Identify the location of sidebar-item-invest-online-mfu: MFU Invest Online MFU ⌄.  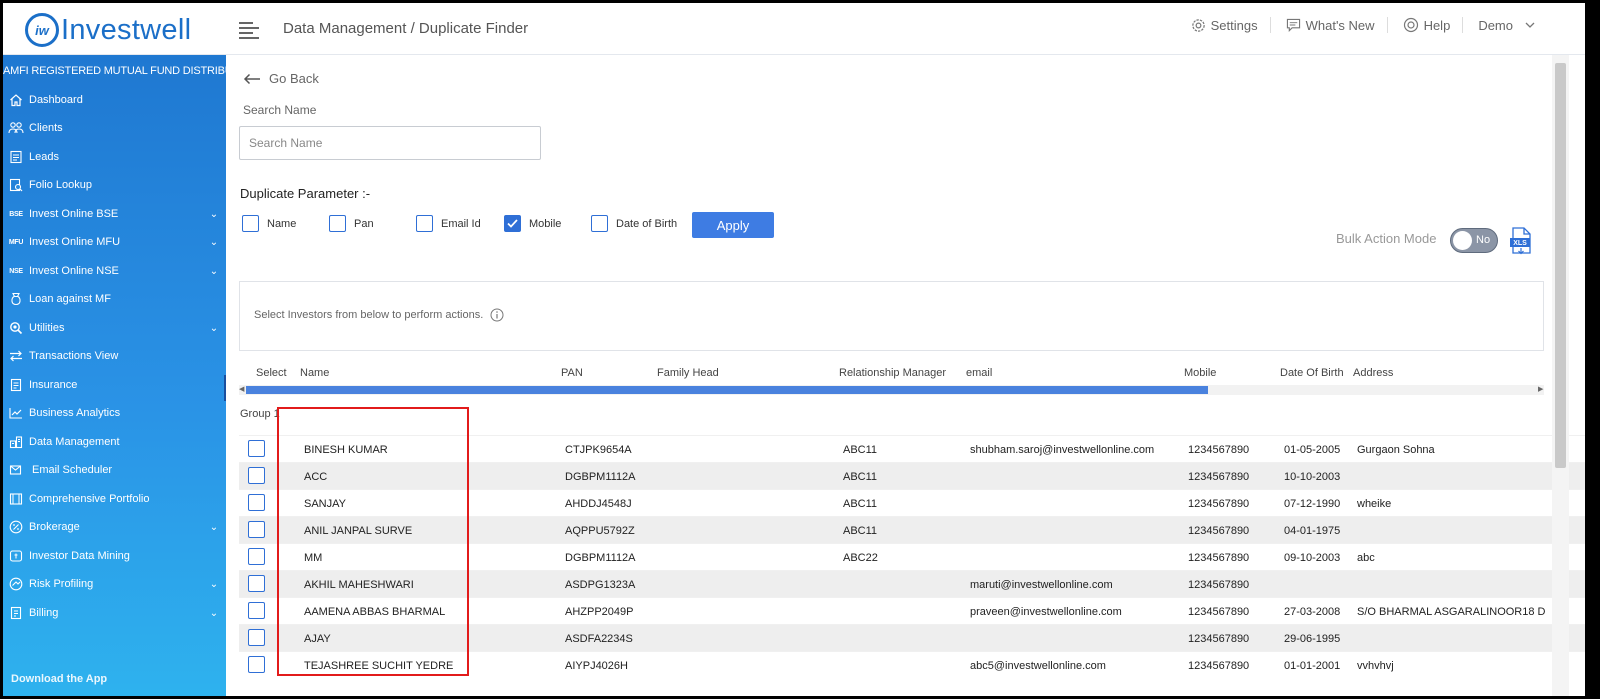
(114, 242).